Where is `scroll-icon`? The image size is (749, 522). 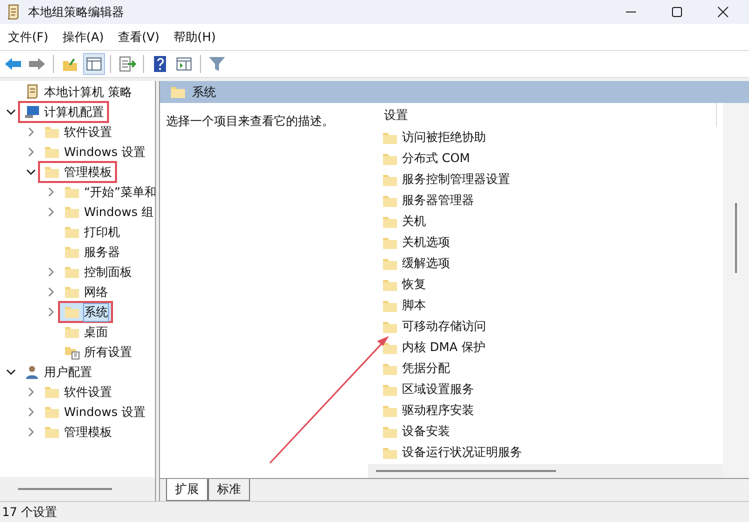 scroll-icon is located at coordinates (32, 92).